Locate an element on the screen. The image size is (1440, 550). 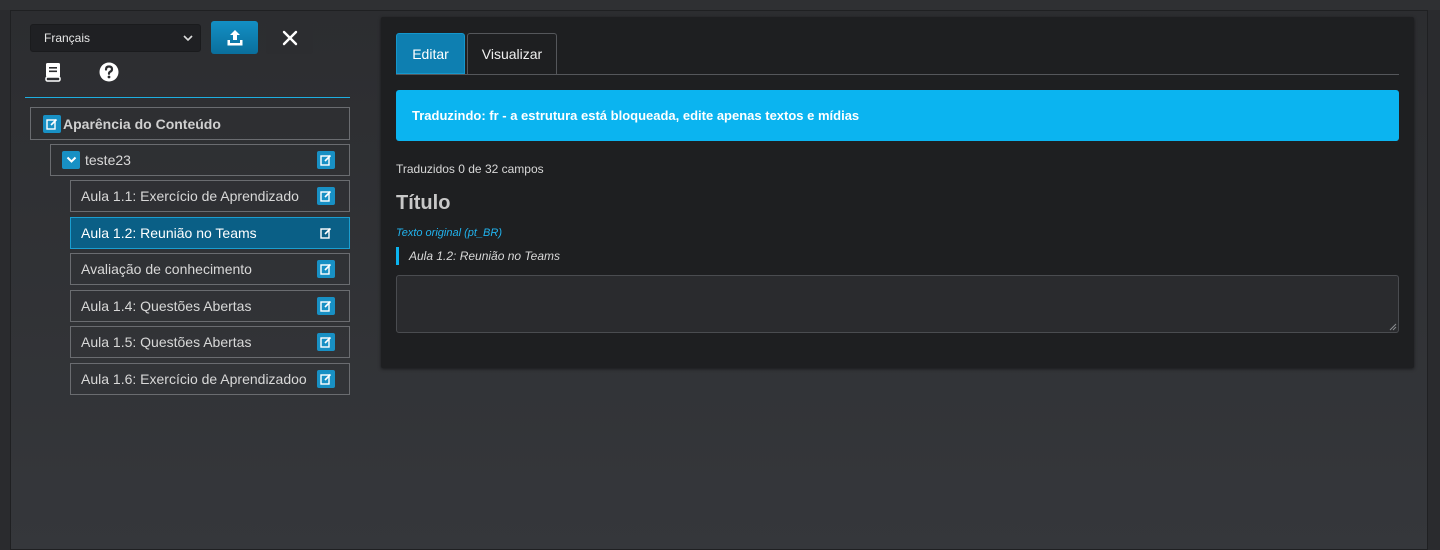
tree-item-aula-1-1: Aula 1.1: Exercício de Aprendizado is located at coordinates (210, 196).